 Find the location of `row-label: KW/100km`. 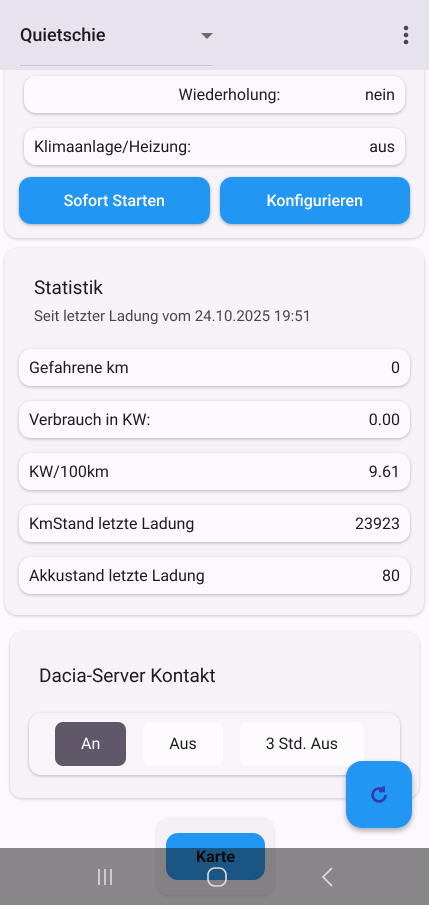

row-label: KW/100km is located at coordinates (69, 471).